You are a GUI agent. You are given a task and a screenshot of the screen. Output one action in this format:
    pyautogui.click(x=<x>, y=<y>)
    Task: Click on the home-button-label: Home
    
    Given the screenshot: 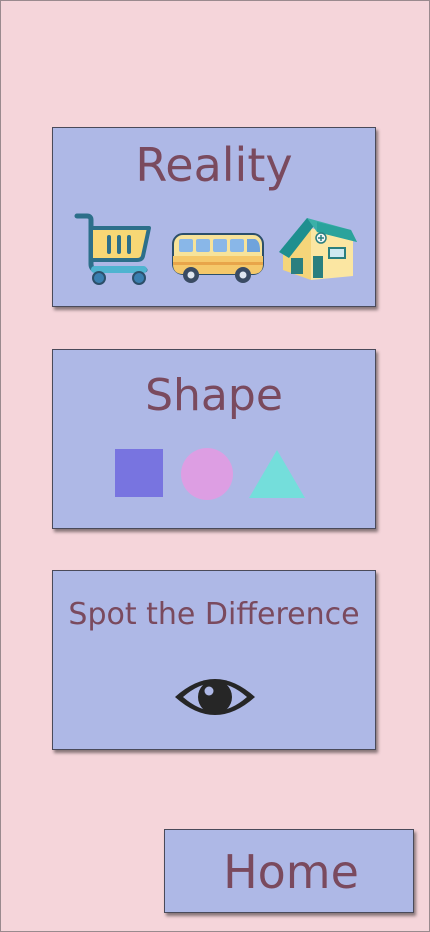 What is the action you would take?
    pyautogui.click(x=291, y=872)
    